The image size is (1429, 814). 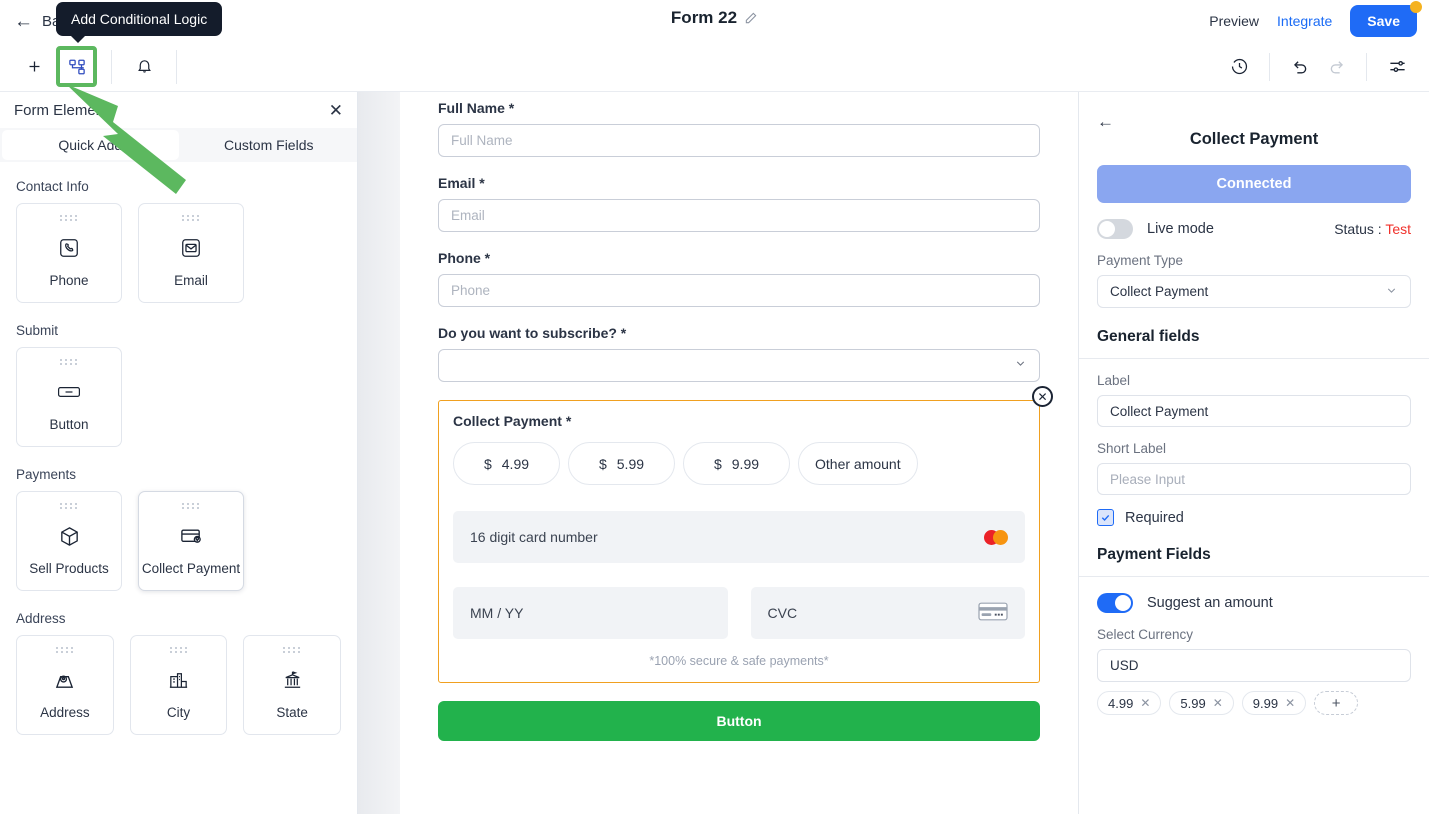 I want to click on tooltip-add-conditional-logic: Add Conditional Logic, so click(x=139, y=22).